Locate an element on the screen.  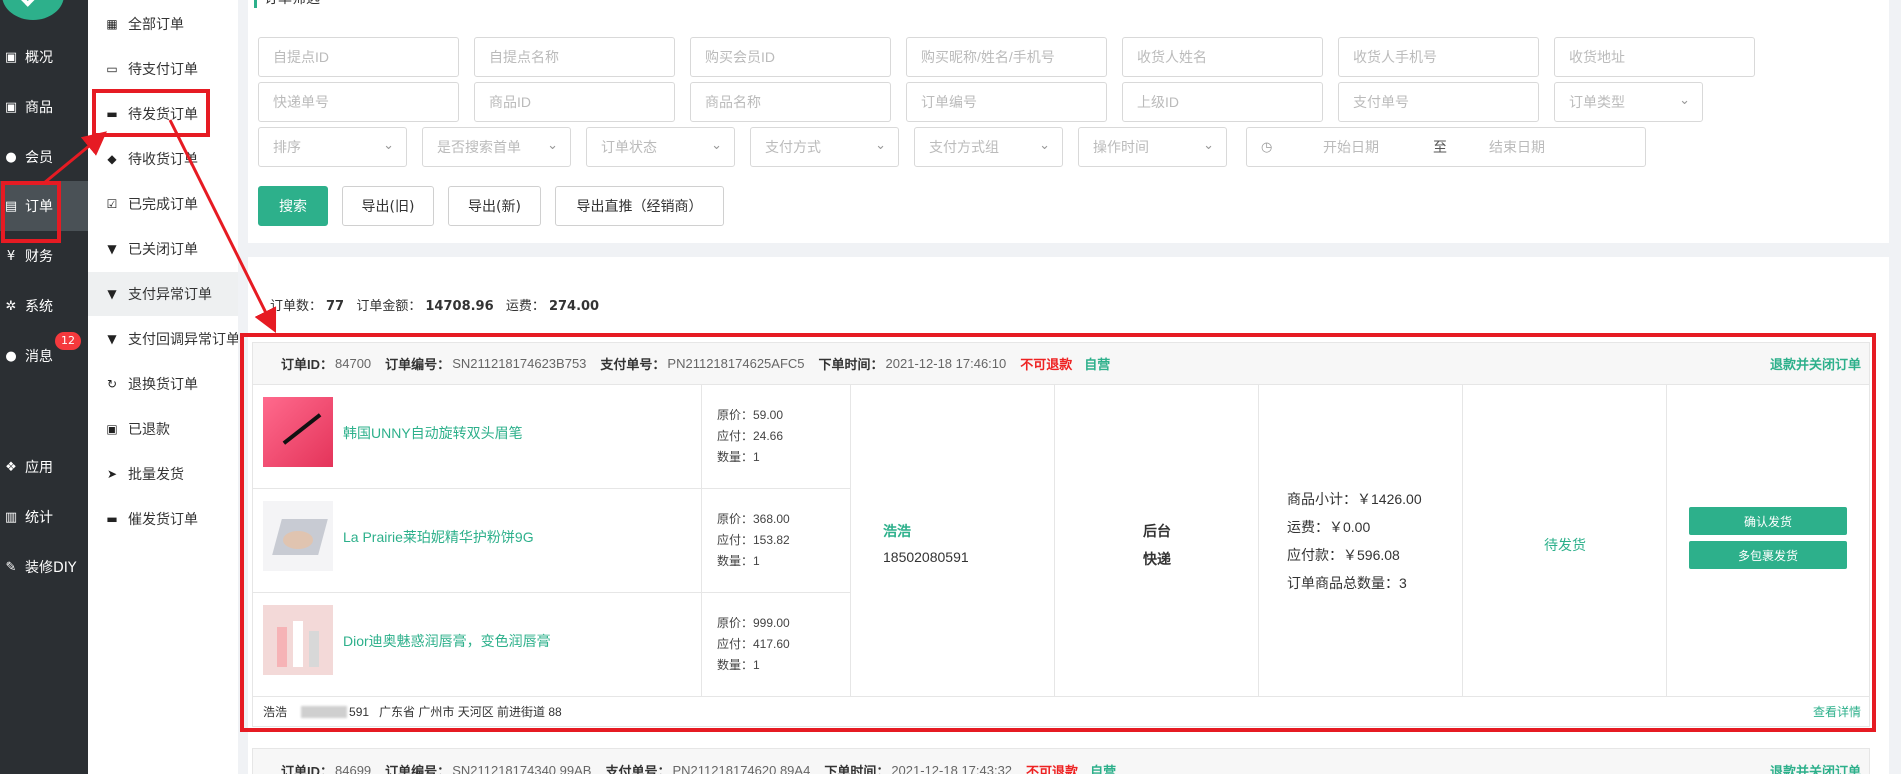
receiver-phone-tail: 591 is located at coordinates (359, 711).